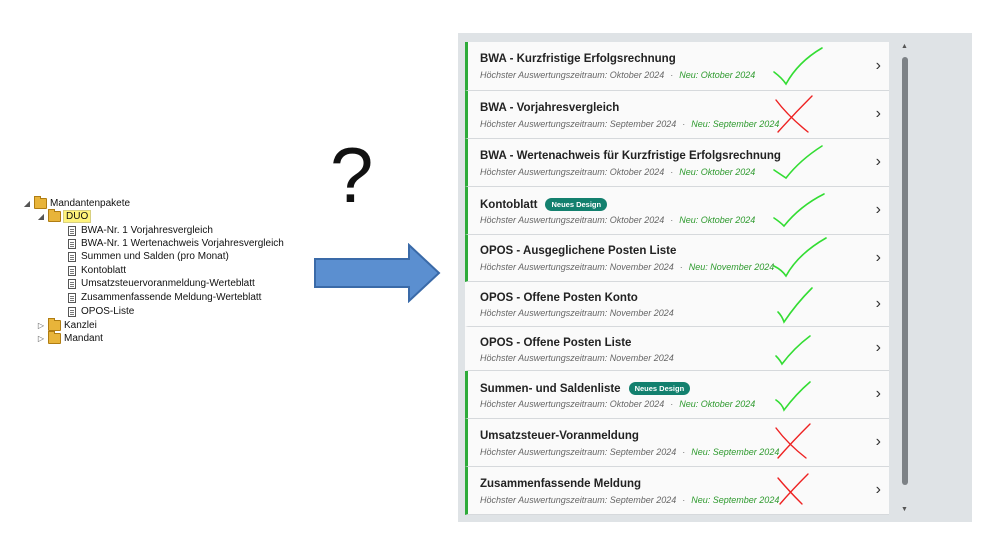  What do you see at coordinates (171, 297) in the screenshot?
I see `tree-leaf-label: Zusammenfassende Meldung-Werteblatt` at bounding box center [171, 297].